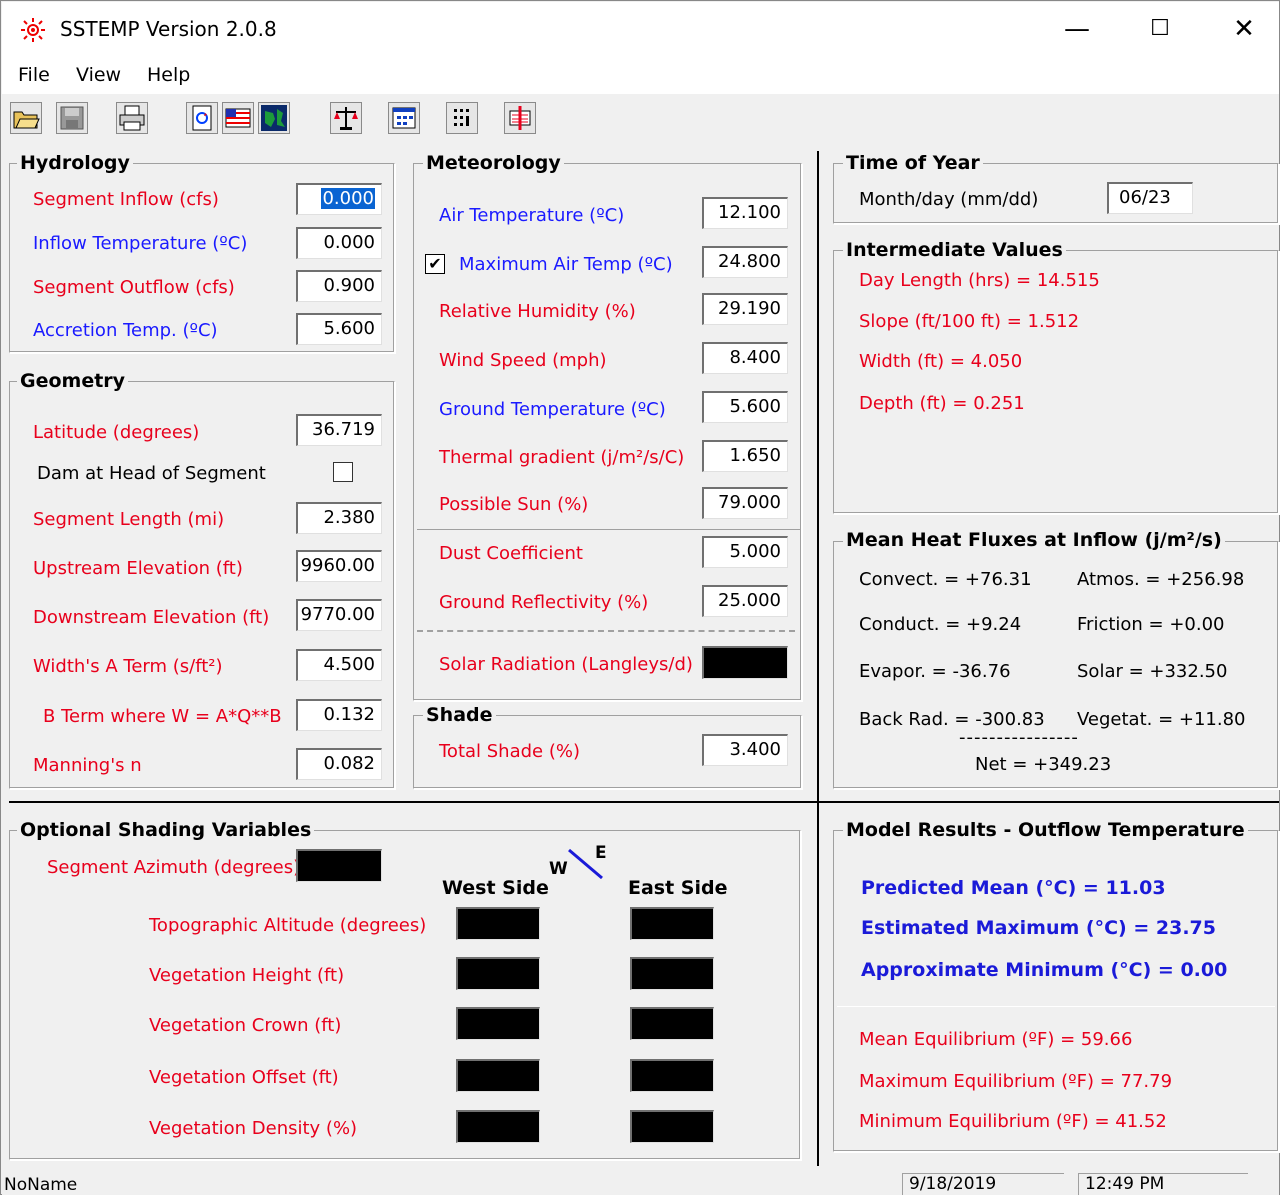  What do you see at coordinates (339, 518) in the screenshot?
I see `segment-length-field: 2.380` at bounding box center [339, 518].